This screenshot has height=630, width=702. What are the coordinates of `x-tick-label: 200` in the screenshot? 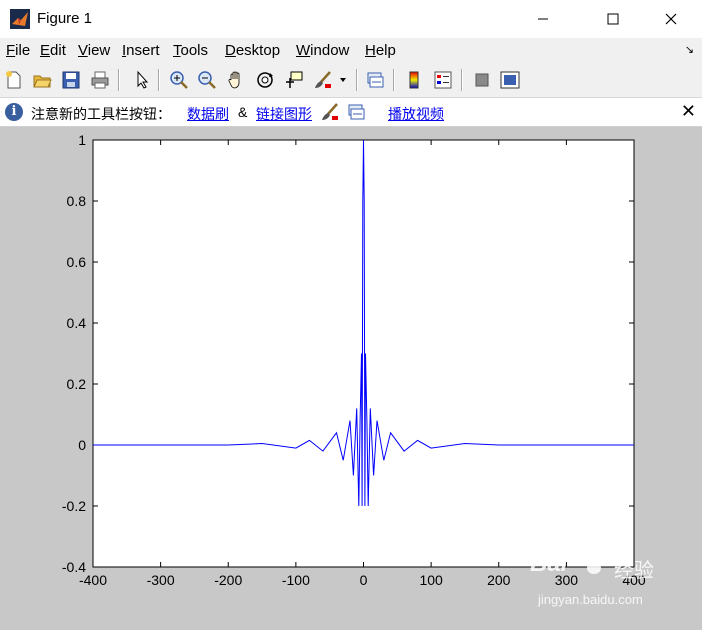 It's located at (499, 580).